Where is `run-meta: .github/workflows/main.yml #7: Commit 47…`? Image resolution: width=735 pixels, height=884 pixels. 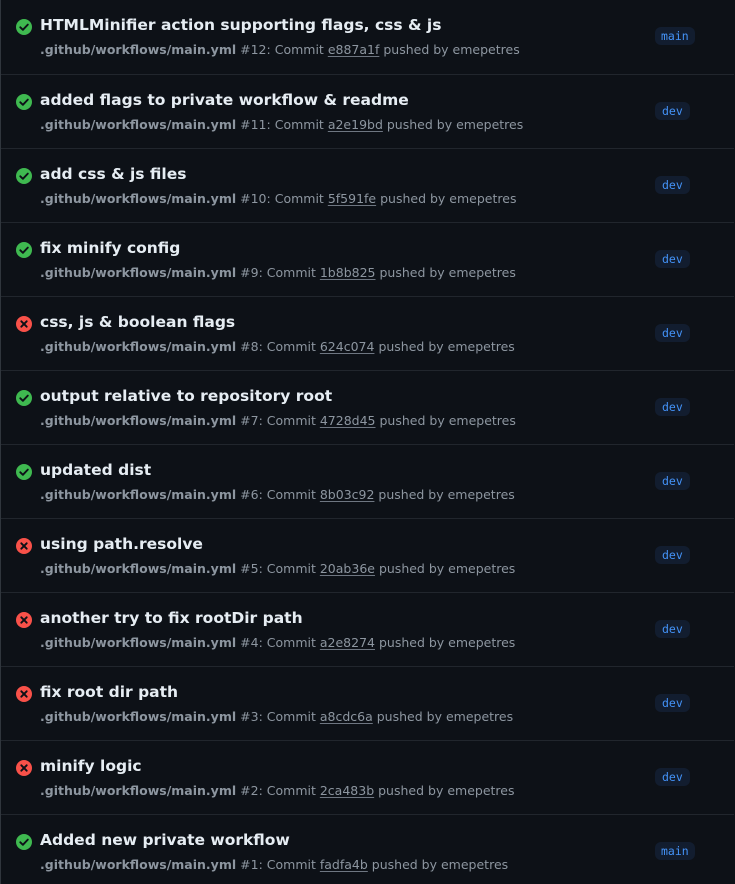 run-meta: .github/workflows/main.yml #7: Commit 47… is located at coordinates (278, 420).